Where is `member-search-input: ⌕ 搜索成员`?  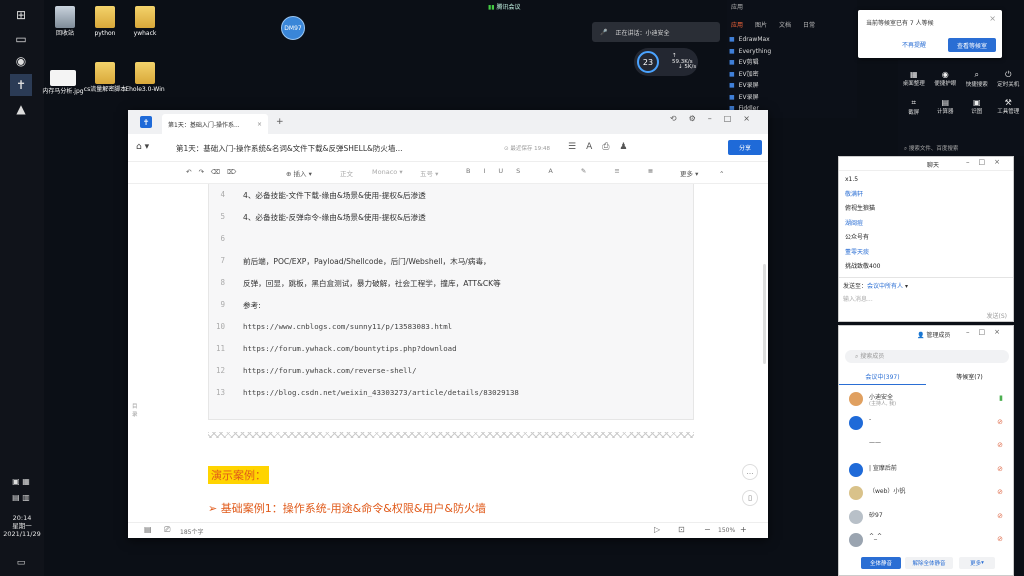
member-search-input: ⌕ 搜索成员 is located at coordinates (927, 356).